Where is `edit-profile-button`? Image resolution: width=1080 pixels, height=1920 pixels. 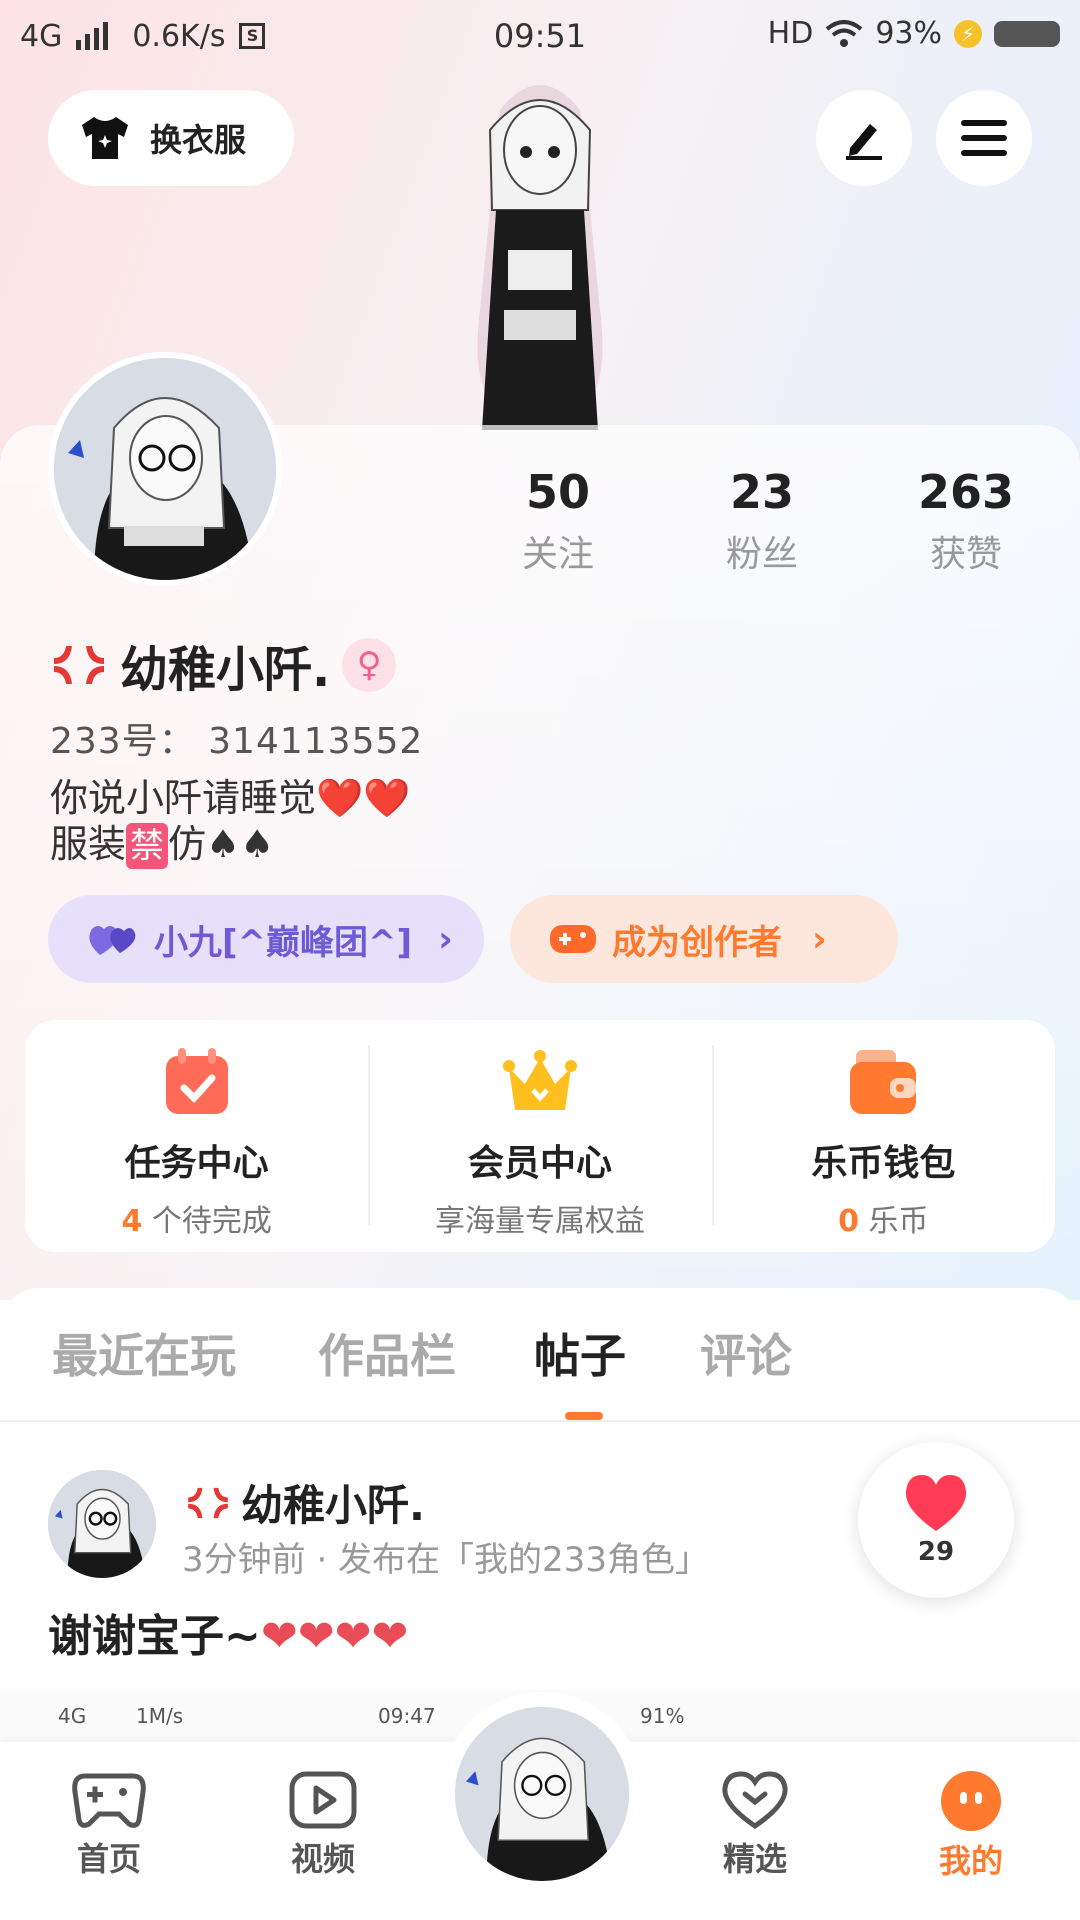
edit-profile-button is located at coordinates (864, 138).